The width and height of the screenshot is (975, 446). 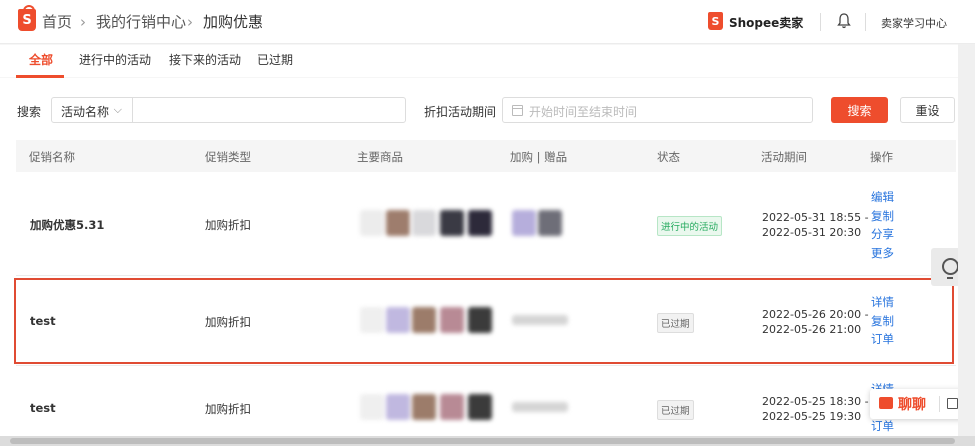 I want to click on headset-icon, so click(x=950, y=268).